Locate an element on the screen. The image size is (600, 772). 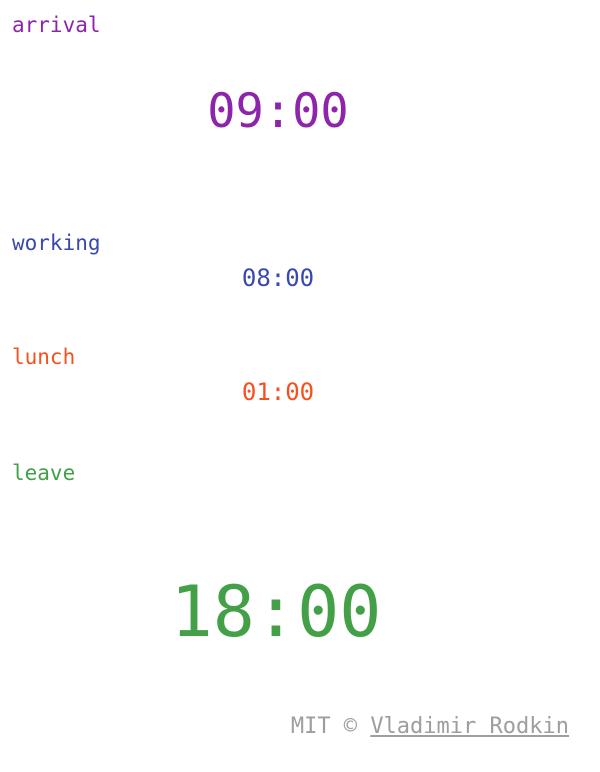
leave-label: leave is located at coordinates (44, 473).